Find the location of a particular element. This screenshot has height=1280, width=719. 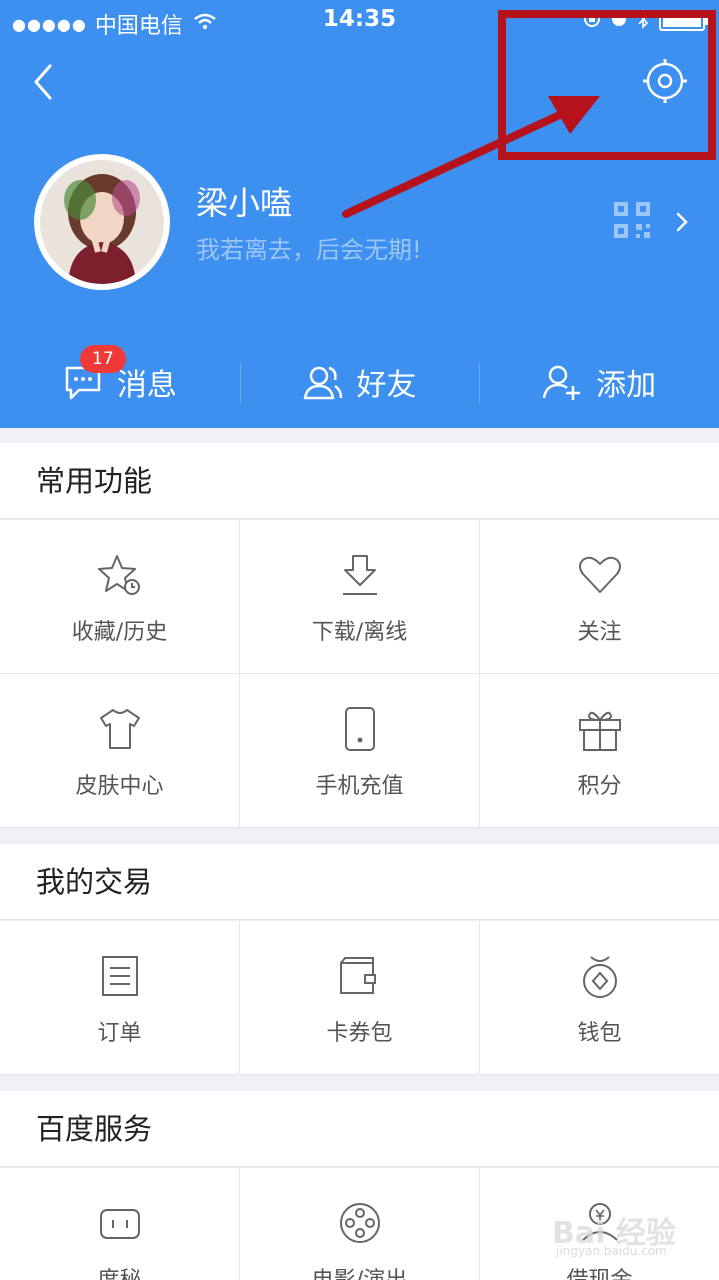

qr-code-icon is located at coordinates (632, 220).